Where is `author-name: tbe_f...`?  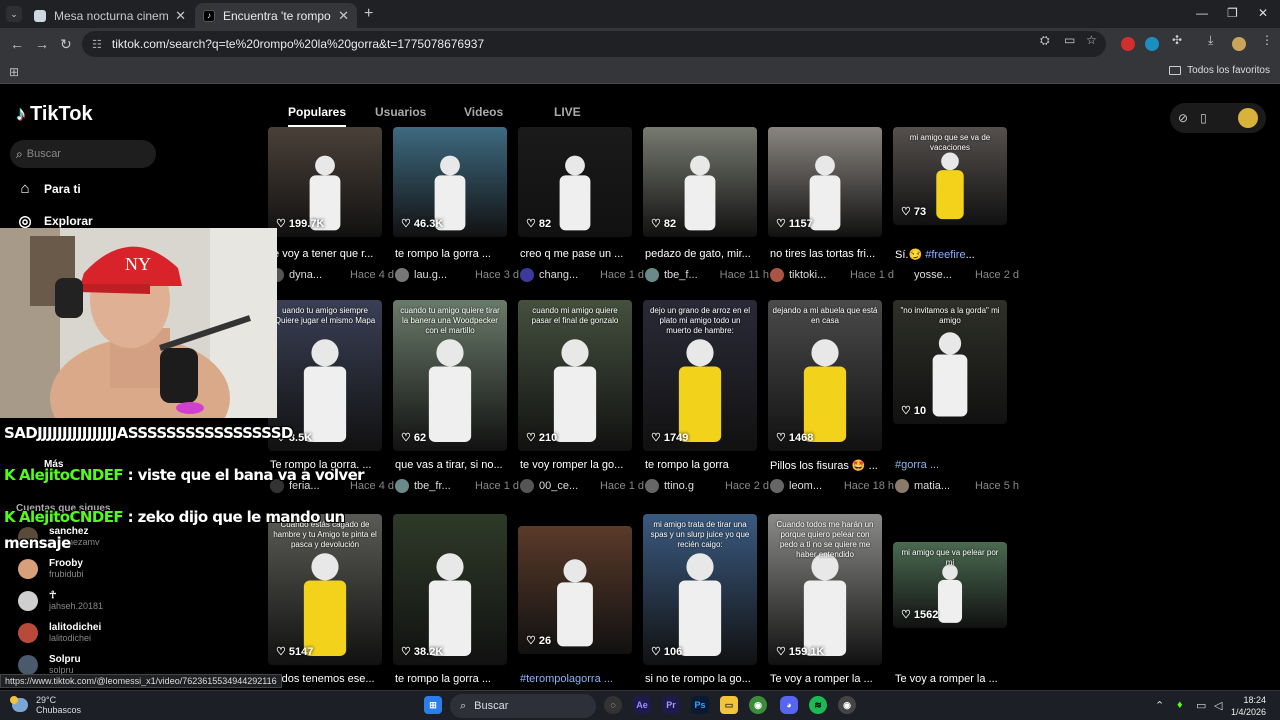 author-name: tbe_f... is located at coordinates (690, 275).